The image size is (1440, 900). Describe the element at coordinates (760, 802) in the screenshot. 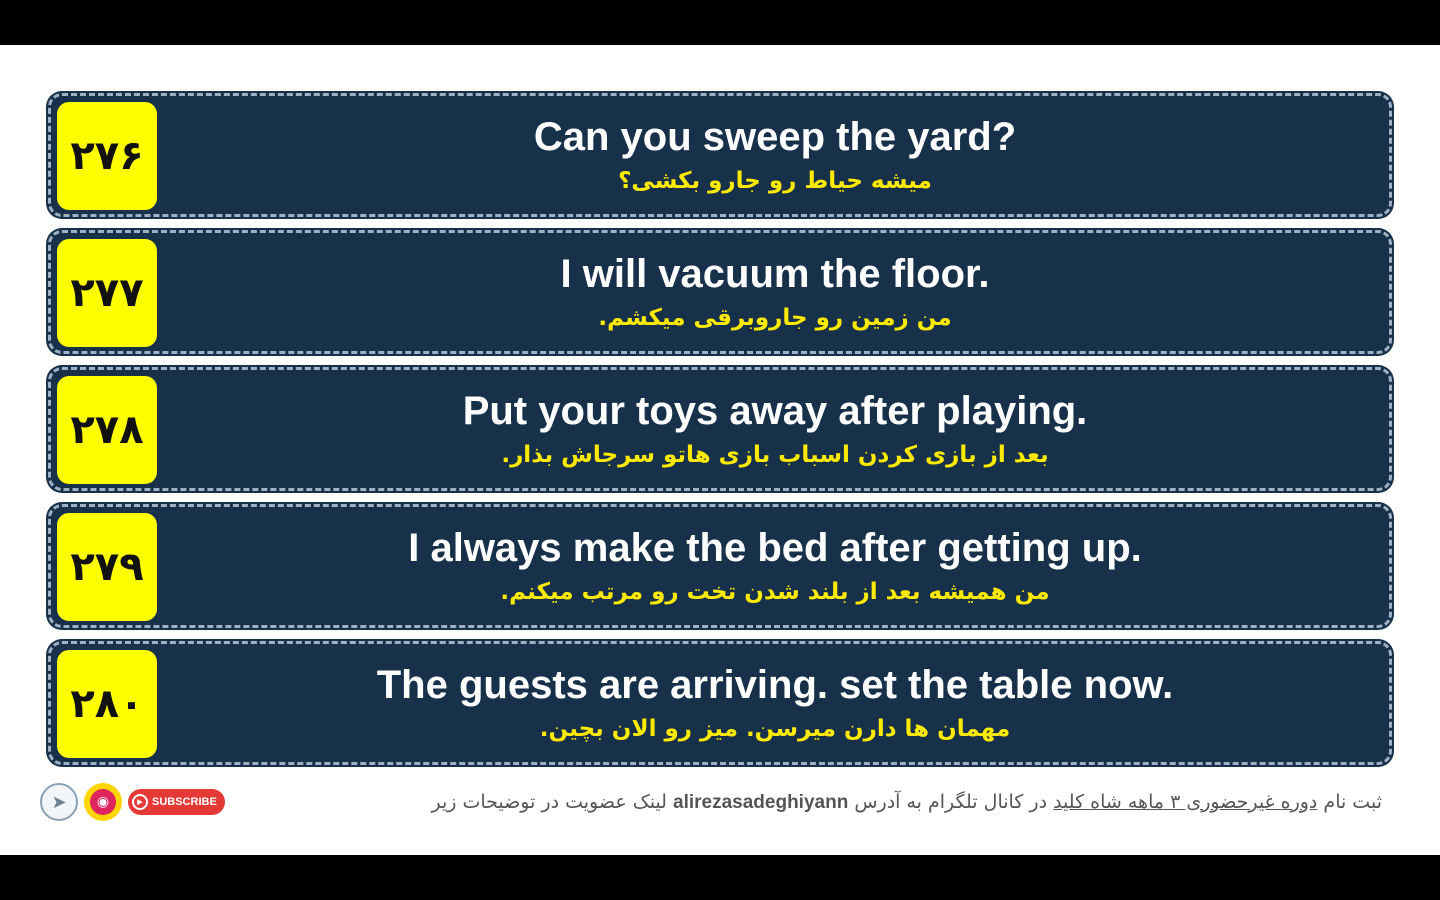

I see `telegram-handle: alirezasadeghiyann` at that location.